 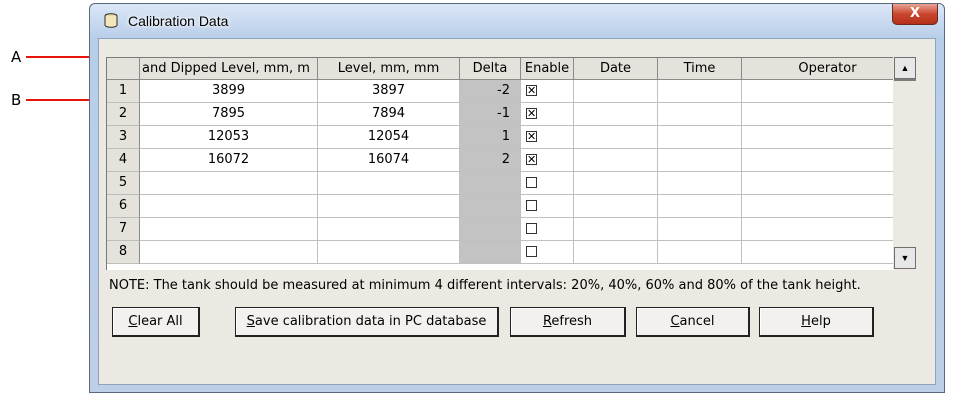 I want to click on cell-delta: 1, so click(x=490, y=137).